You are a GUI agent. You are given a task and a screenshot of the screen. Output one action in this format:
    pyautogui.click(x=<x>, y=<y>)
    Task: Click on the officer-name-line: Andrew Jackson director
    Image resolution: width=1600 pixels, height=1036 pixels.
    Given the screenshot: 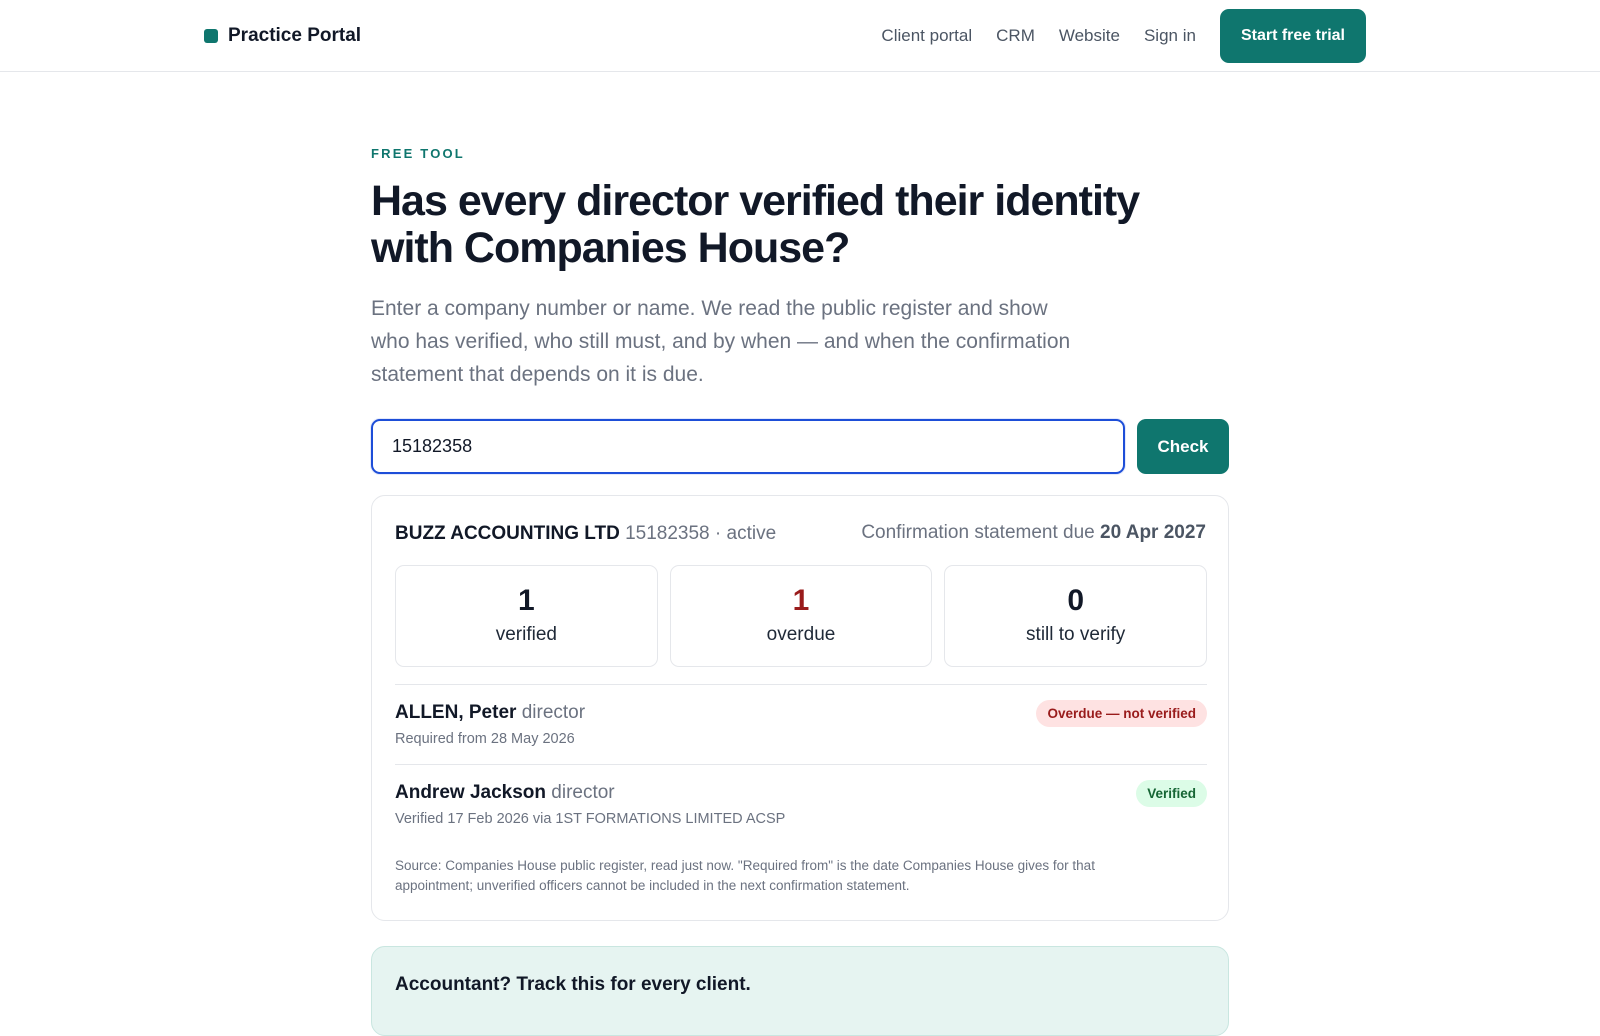 What is the action you would take?
    pyautogui.click(x=505, y=793)
    